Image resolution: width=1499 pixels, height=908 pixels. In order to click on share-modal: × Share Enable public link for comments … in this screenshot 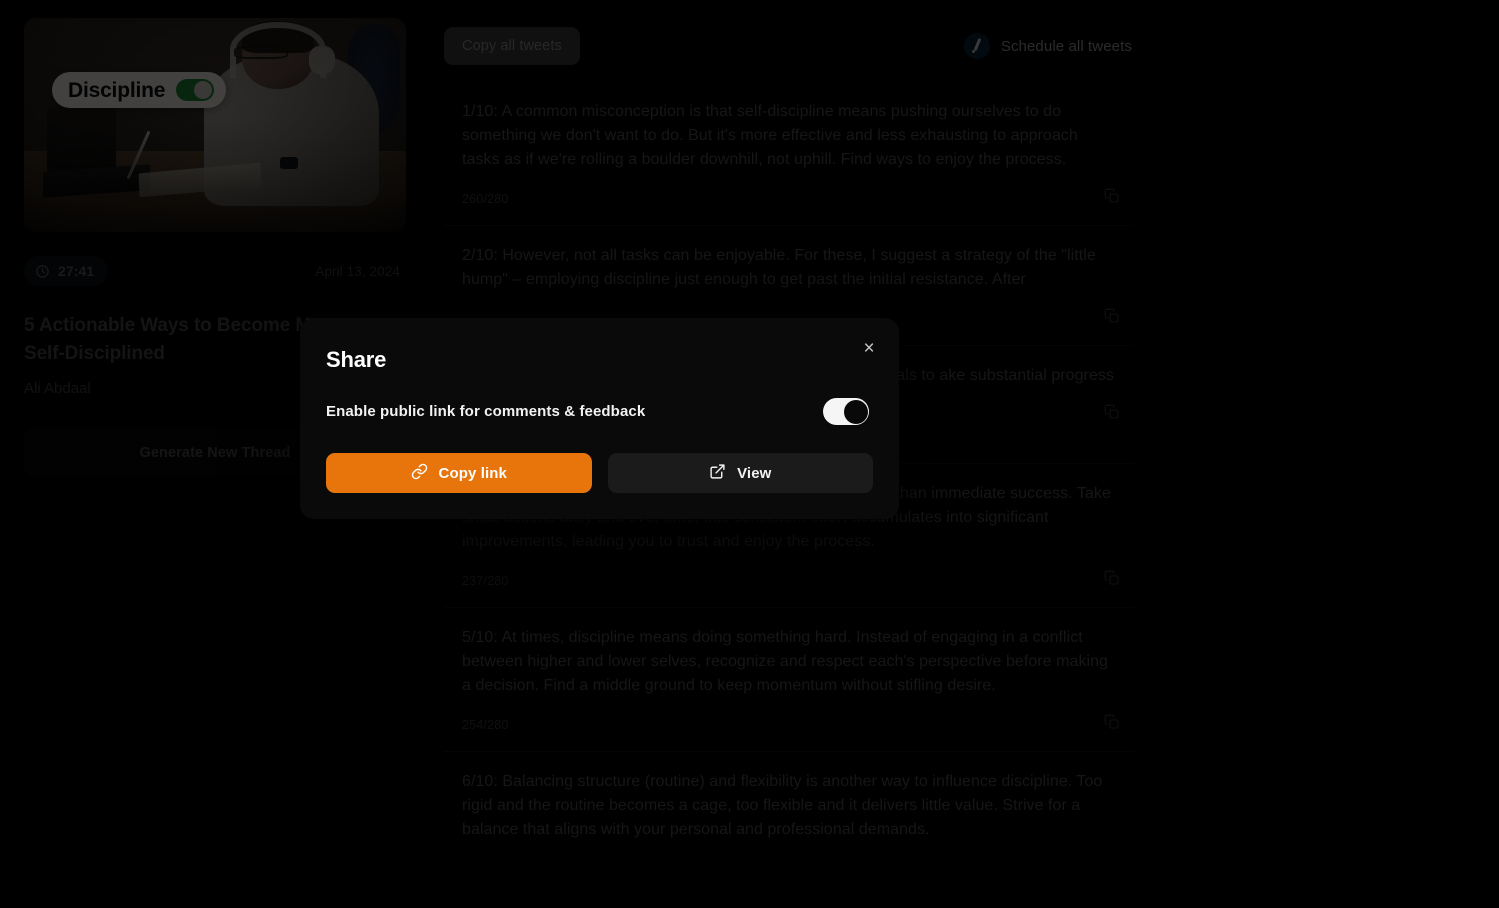, I will do `click(599, 419)`.